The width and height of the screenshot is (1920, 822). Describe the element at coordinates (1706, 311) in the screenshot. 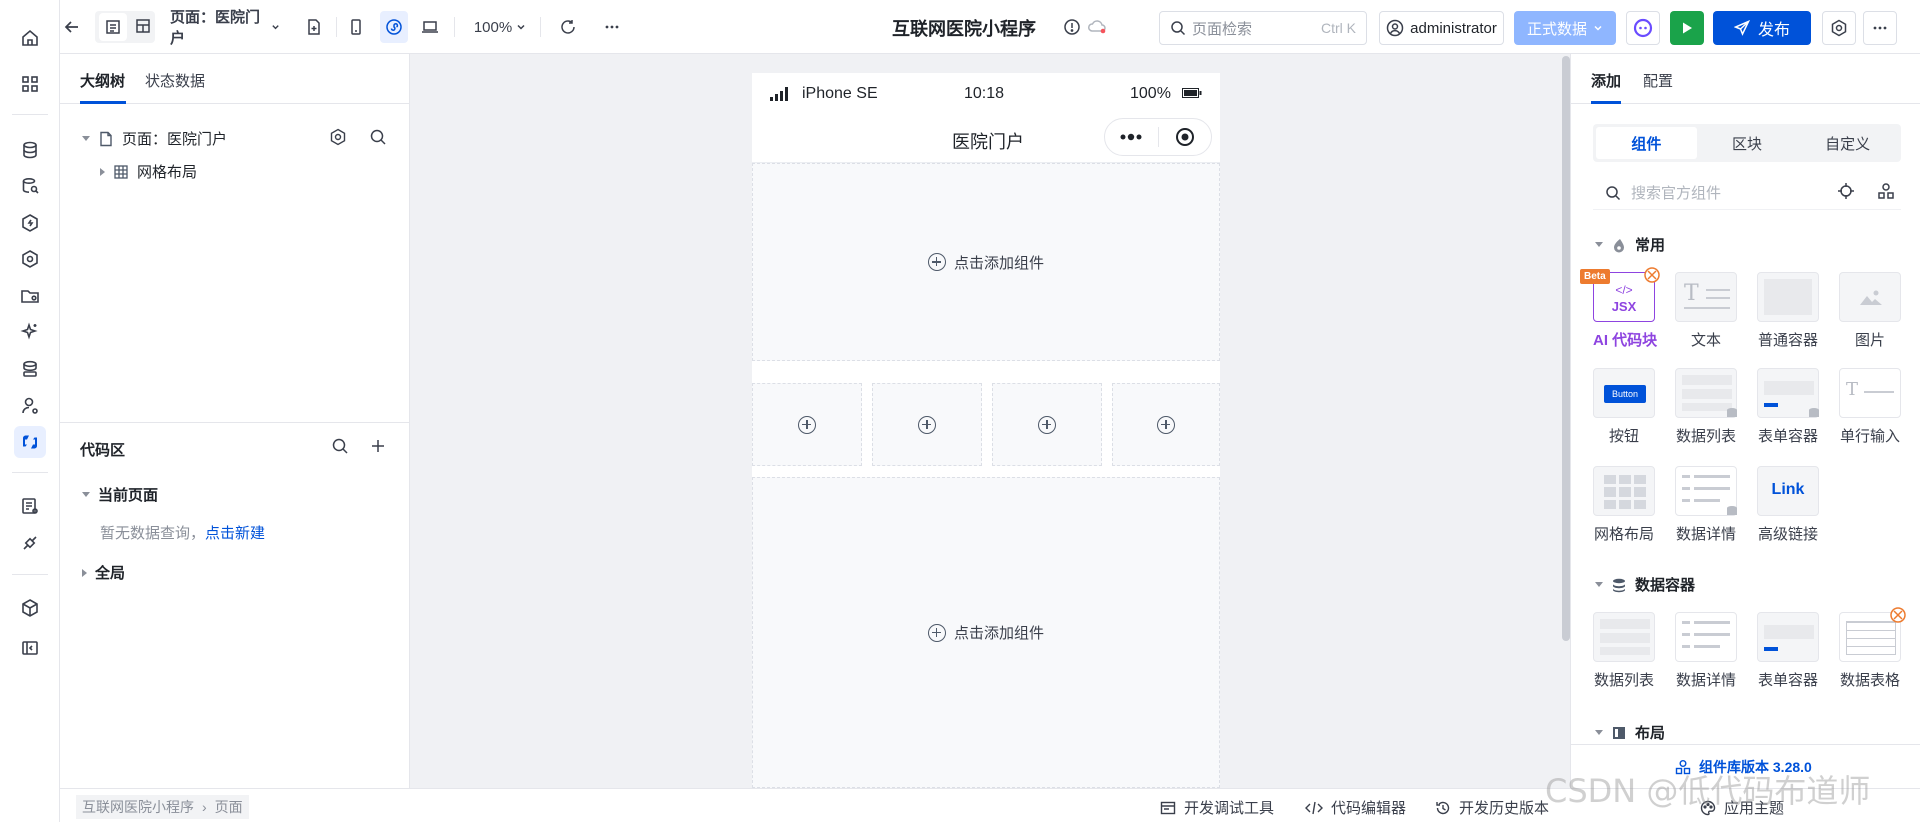

I see `component-text: T 文本` at that location.